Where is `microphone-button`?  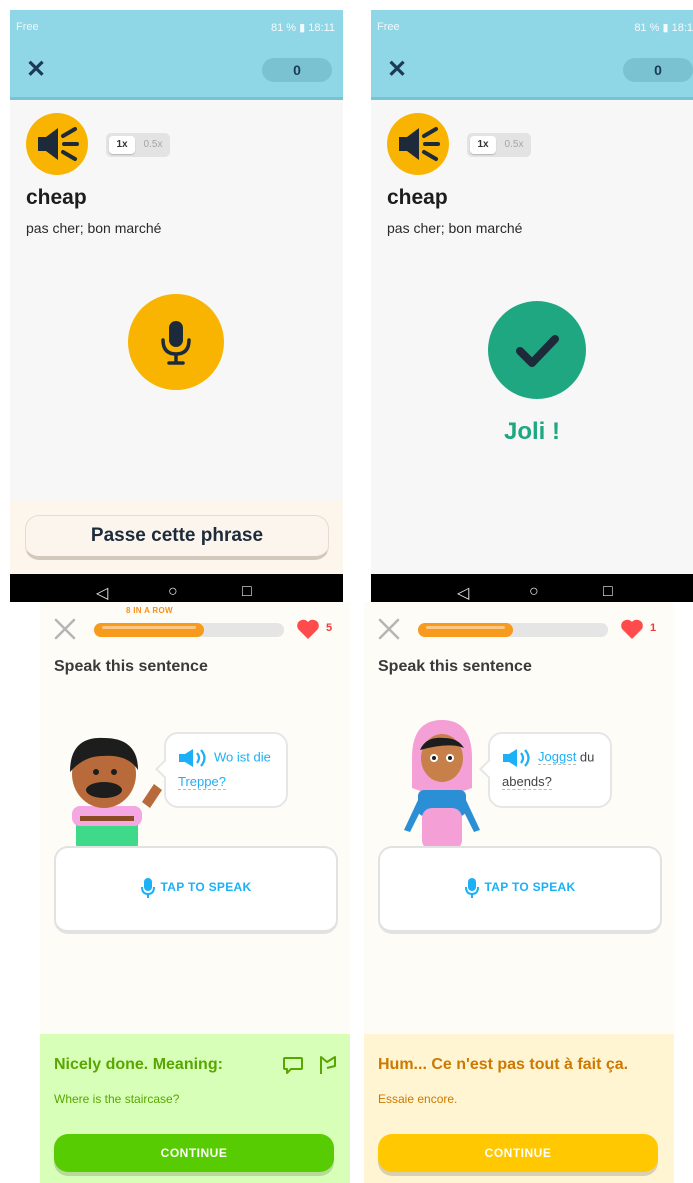 microphone-button is located at coordinates (176, 342).